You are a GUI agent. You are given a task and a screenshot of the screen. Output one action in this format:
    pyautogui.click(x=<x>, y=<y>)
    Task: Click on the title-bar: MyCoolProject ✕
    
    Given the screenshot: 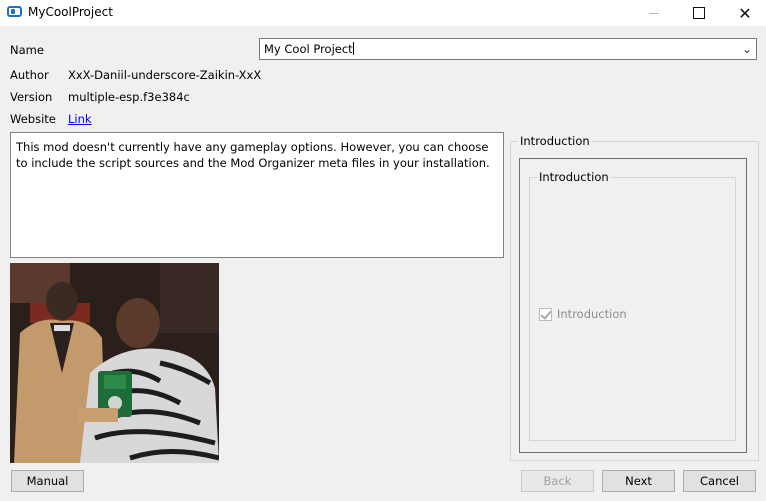 What is the action you would take?
    pyautogui.click(x=383, y=13)
    